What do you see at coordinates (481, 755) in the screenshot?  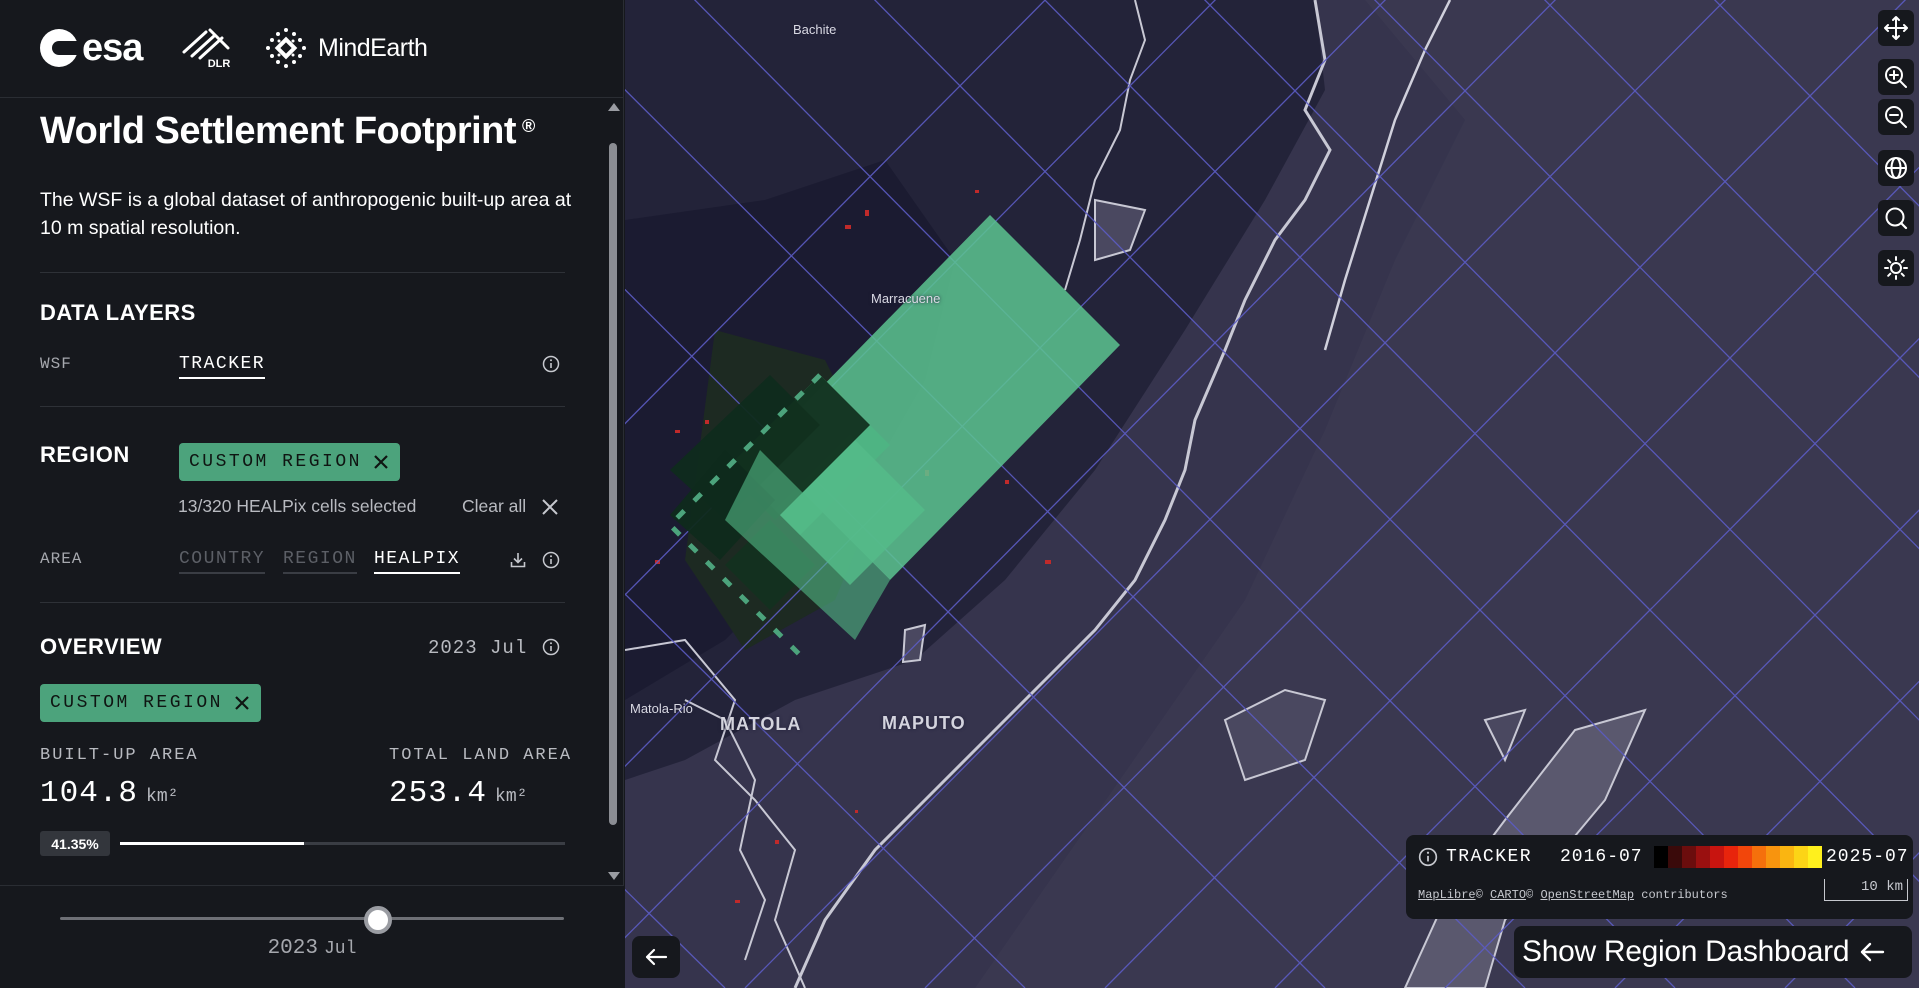 I see `total-land-area-label: TOTAL LAND AREA` at bounding box center [481, 755].